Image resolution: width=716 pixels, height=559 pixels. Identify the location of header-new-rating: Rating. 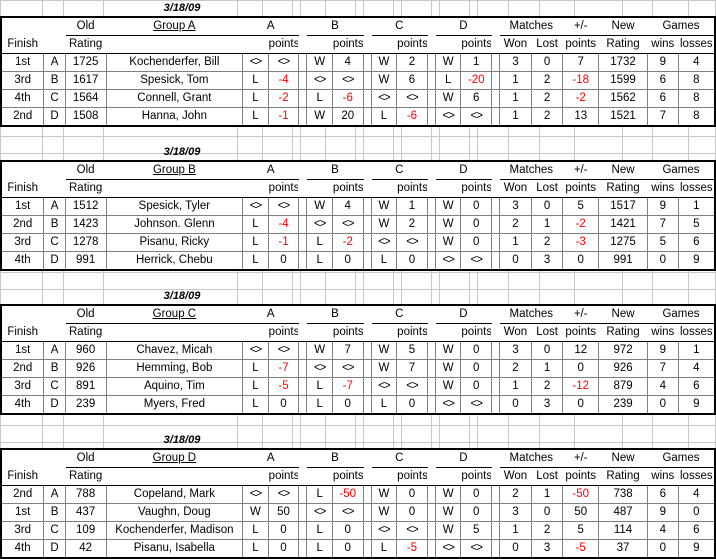
(623, 188).